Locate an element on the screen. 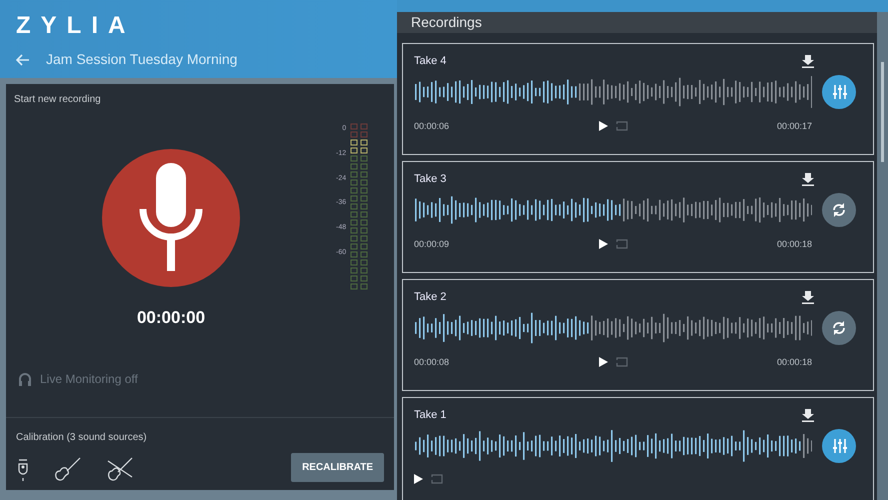 This screenshot has height=500, width=888. recalibrate-button: RECALIBRATE is located at coordinates (337, 467).